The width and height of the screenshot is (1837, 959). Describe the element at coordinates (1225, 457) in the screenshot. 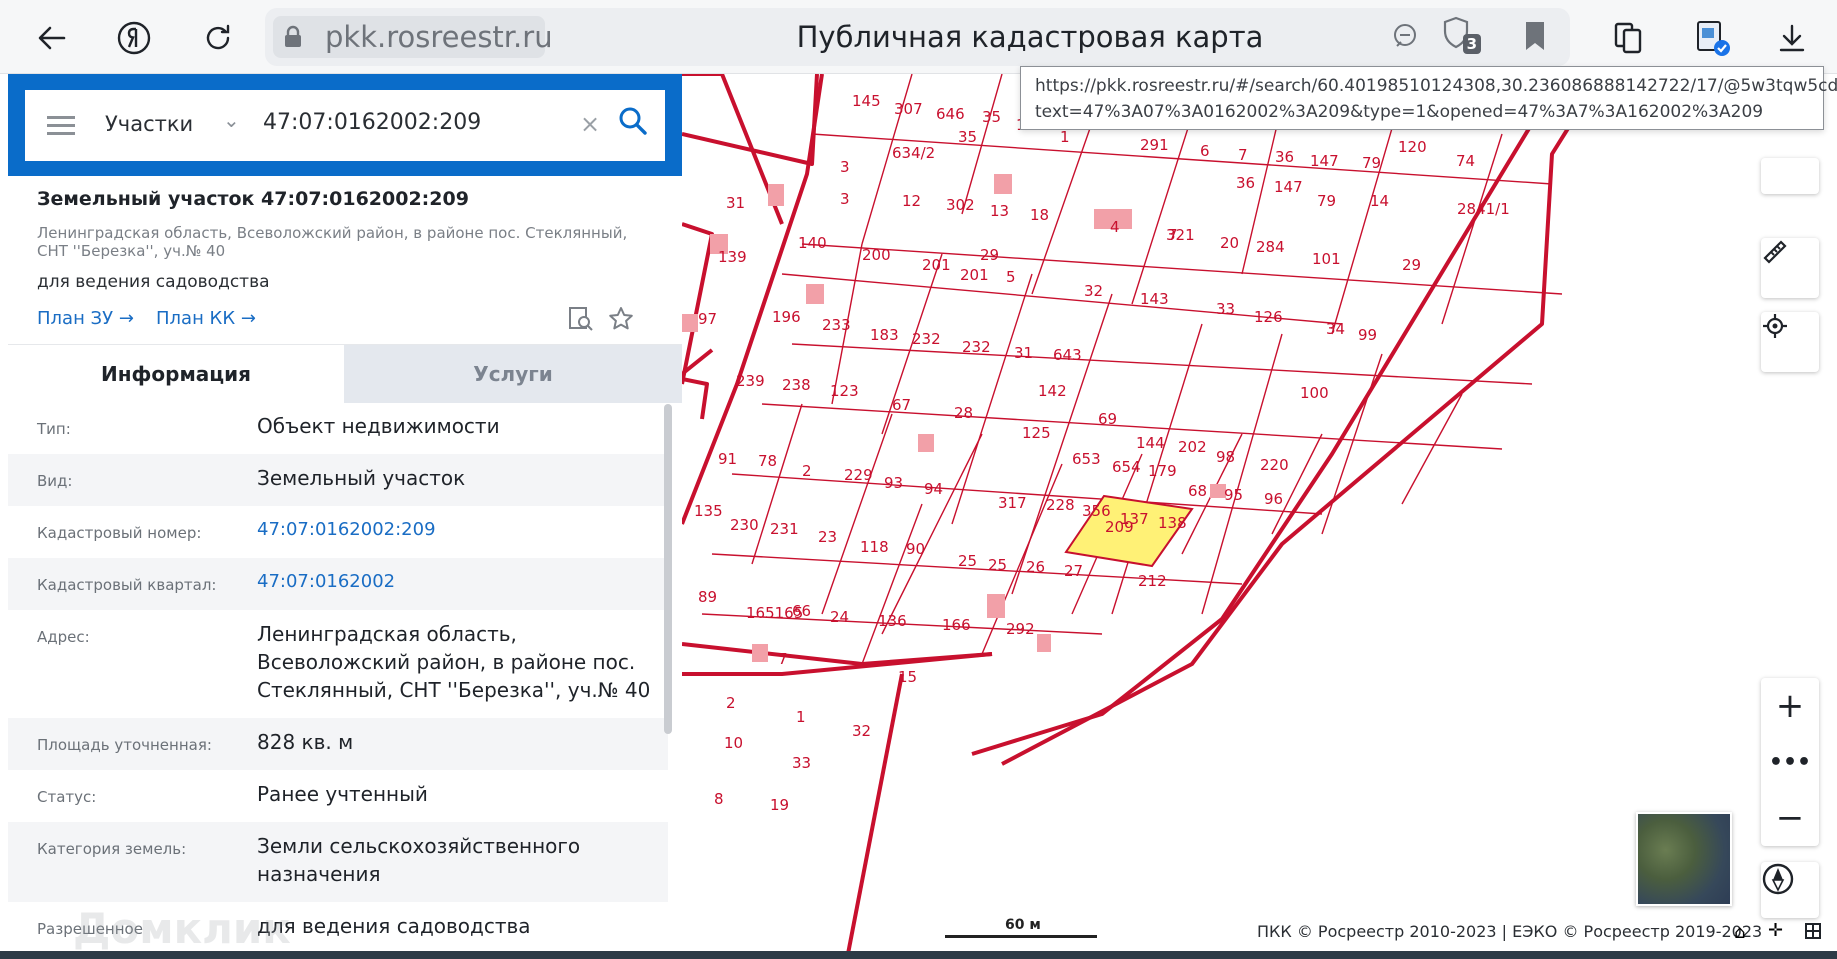

I see `parcel-label: 98` at that location.